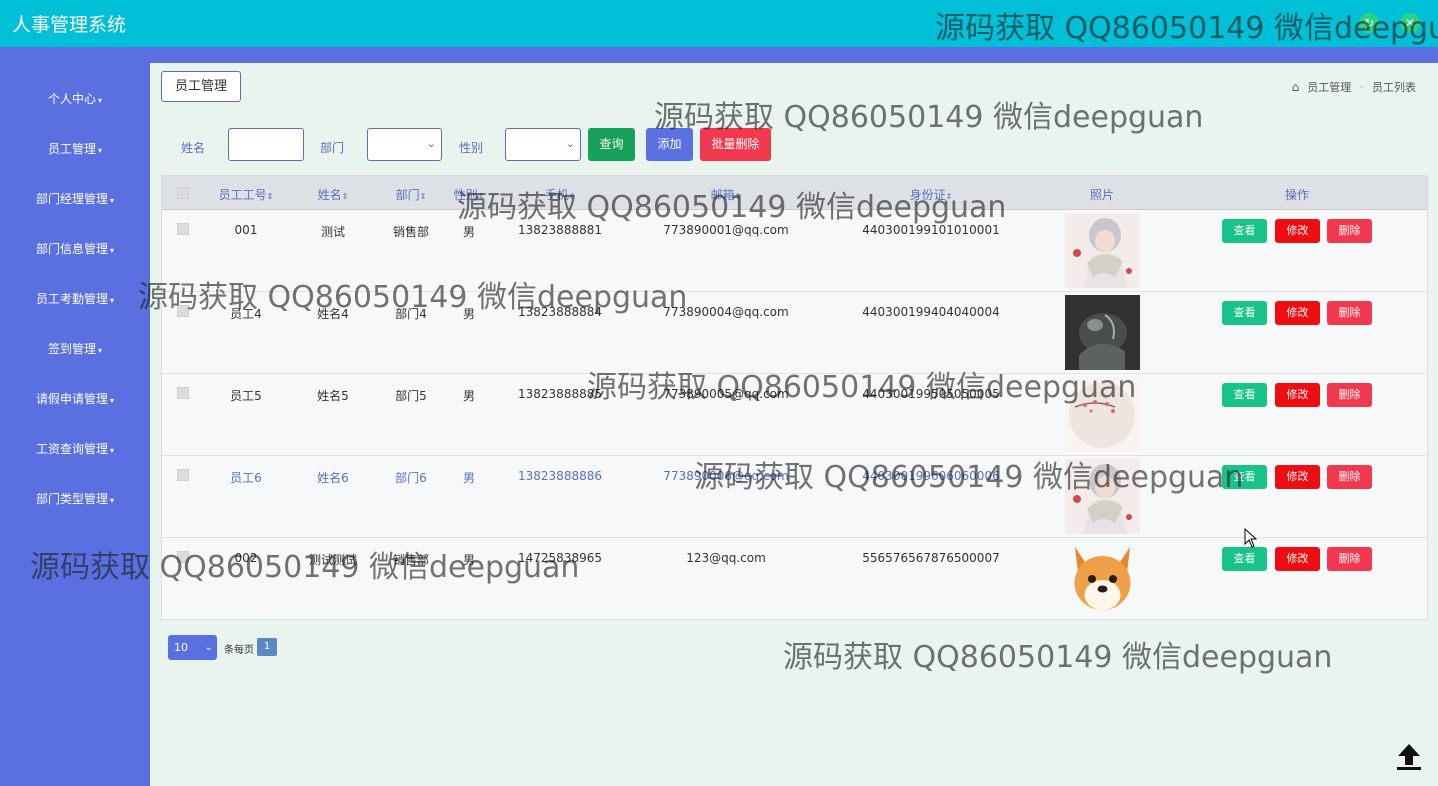 This screenshot has height=786, width=1438. I want to click on dept-select: ⌄, so click(404, 144).